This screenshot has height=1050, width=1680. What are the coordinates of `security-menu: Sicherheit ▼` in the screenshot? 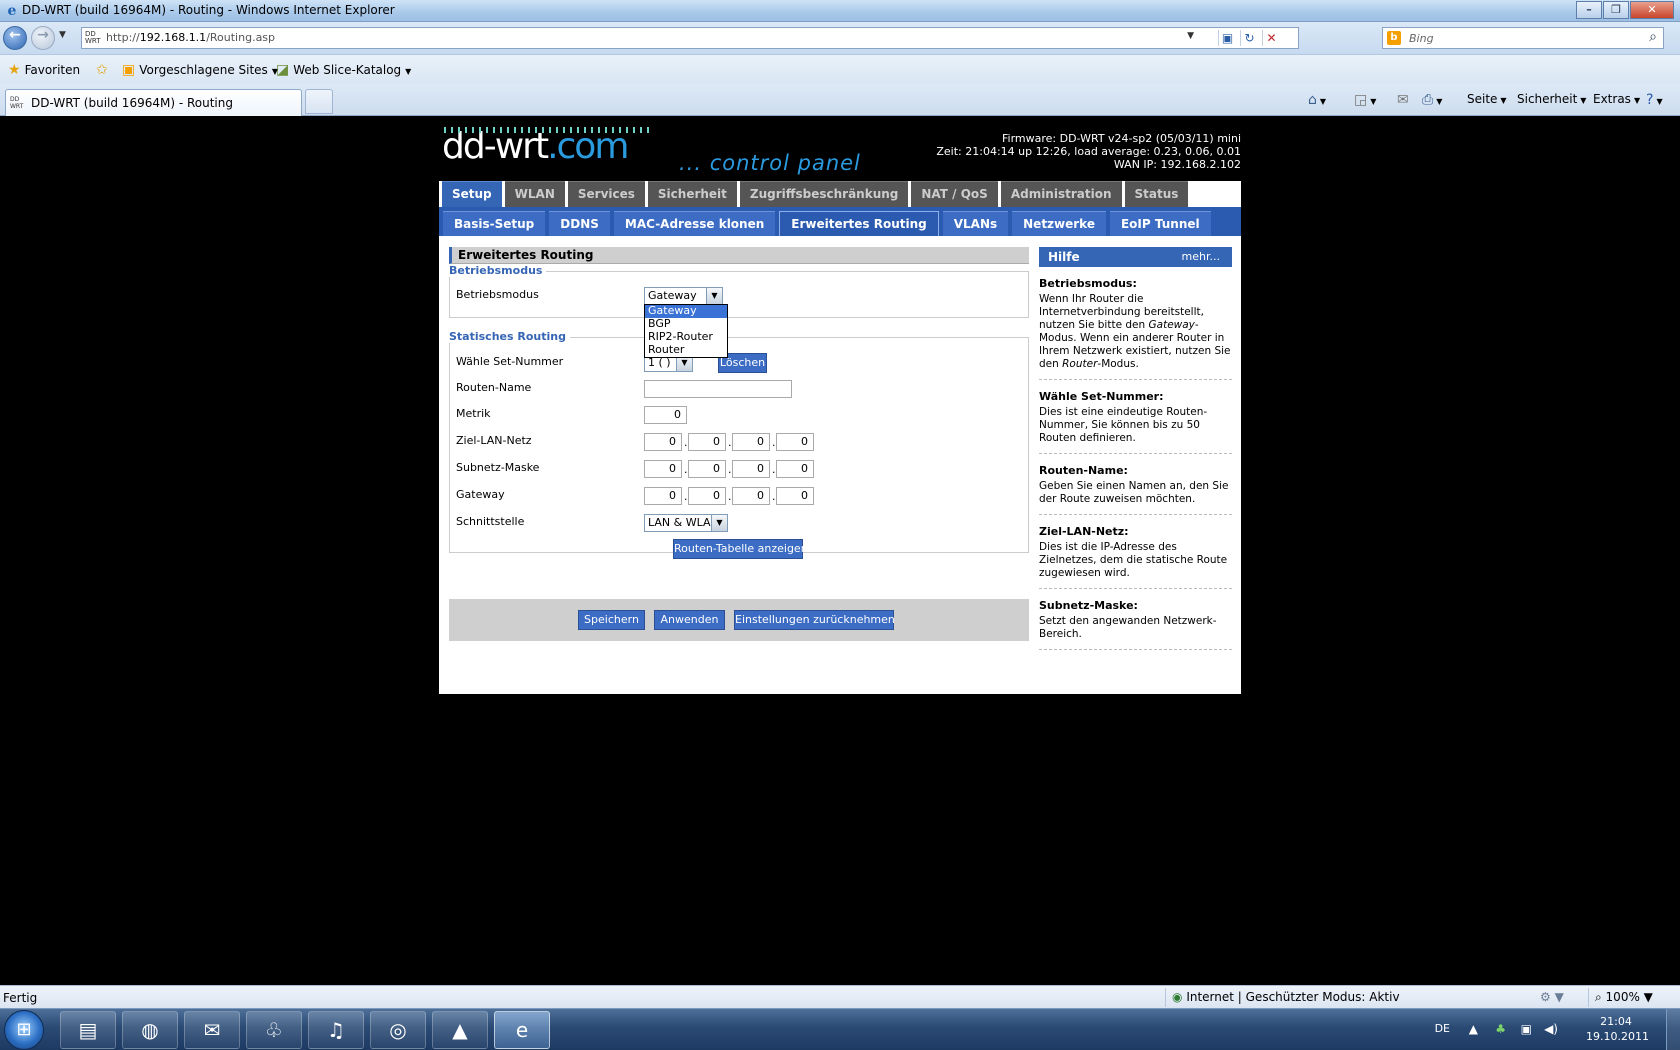 It's located at (1551, 99).